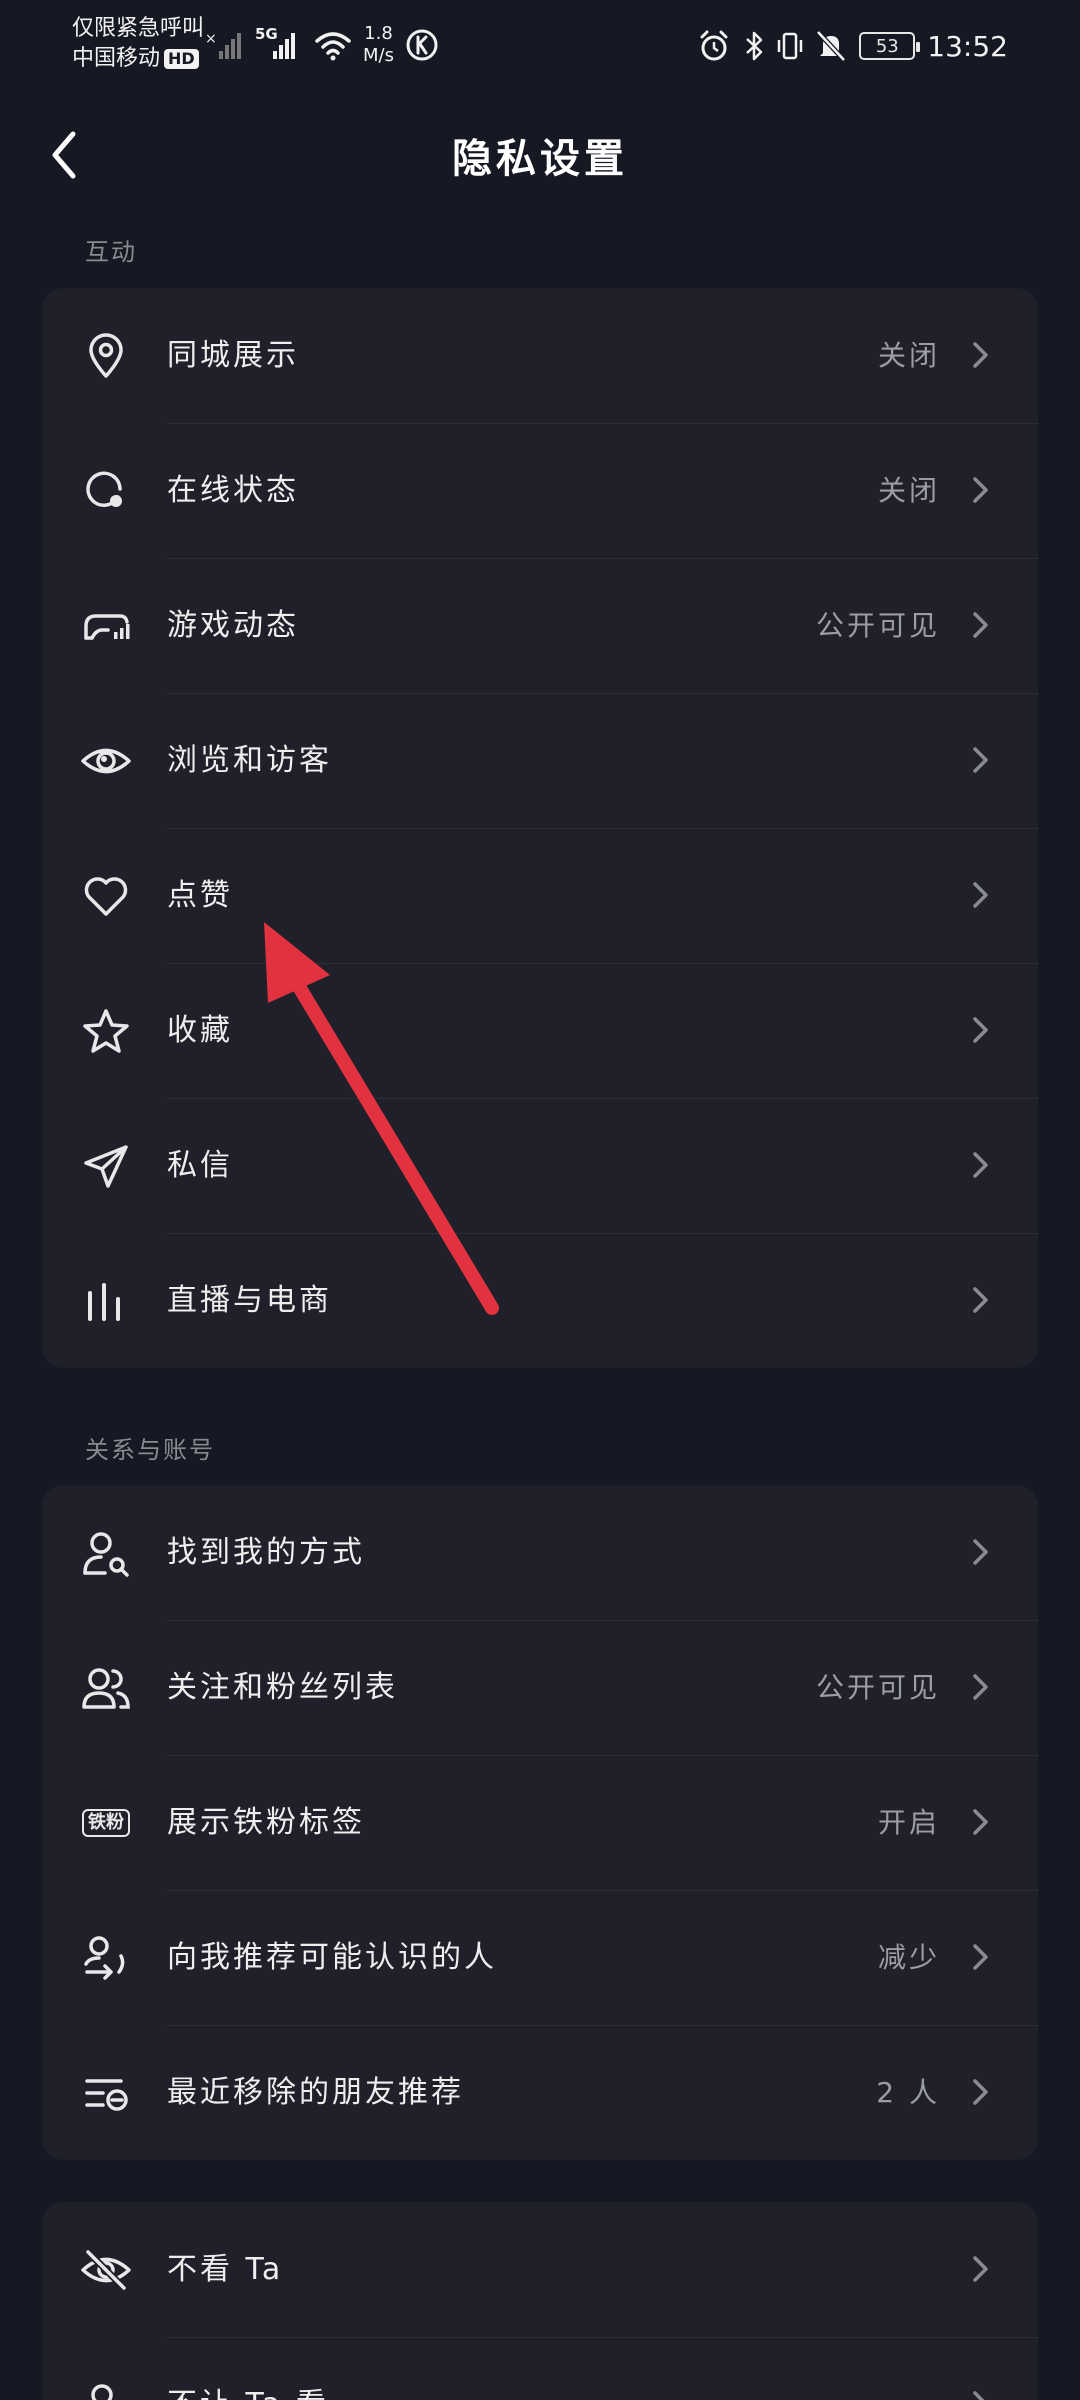 This screenshot has height=2400, width=1080. Describe the element at coordinates (225, 2269) in the screenshot. I see `setting-label: 不看 Ta` at that location.